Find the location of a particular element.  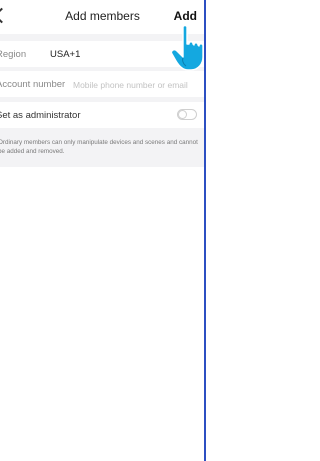

hand-pointer-icon is located at coordinates (187, 47).